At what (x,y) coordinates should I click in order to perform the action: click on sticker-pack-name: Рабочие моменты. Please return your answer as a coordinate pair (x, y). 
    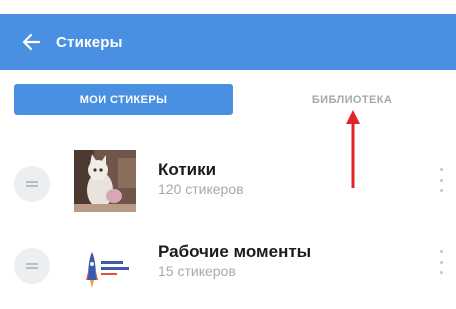
    Looking at the image, I should click on (235, 251).